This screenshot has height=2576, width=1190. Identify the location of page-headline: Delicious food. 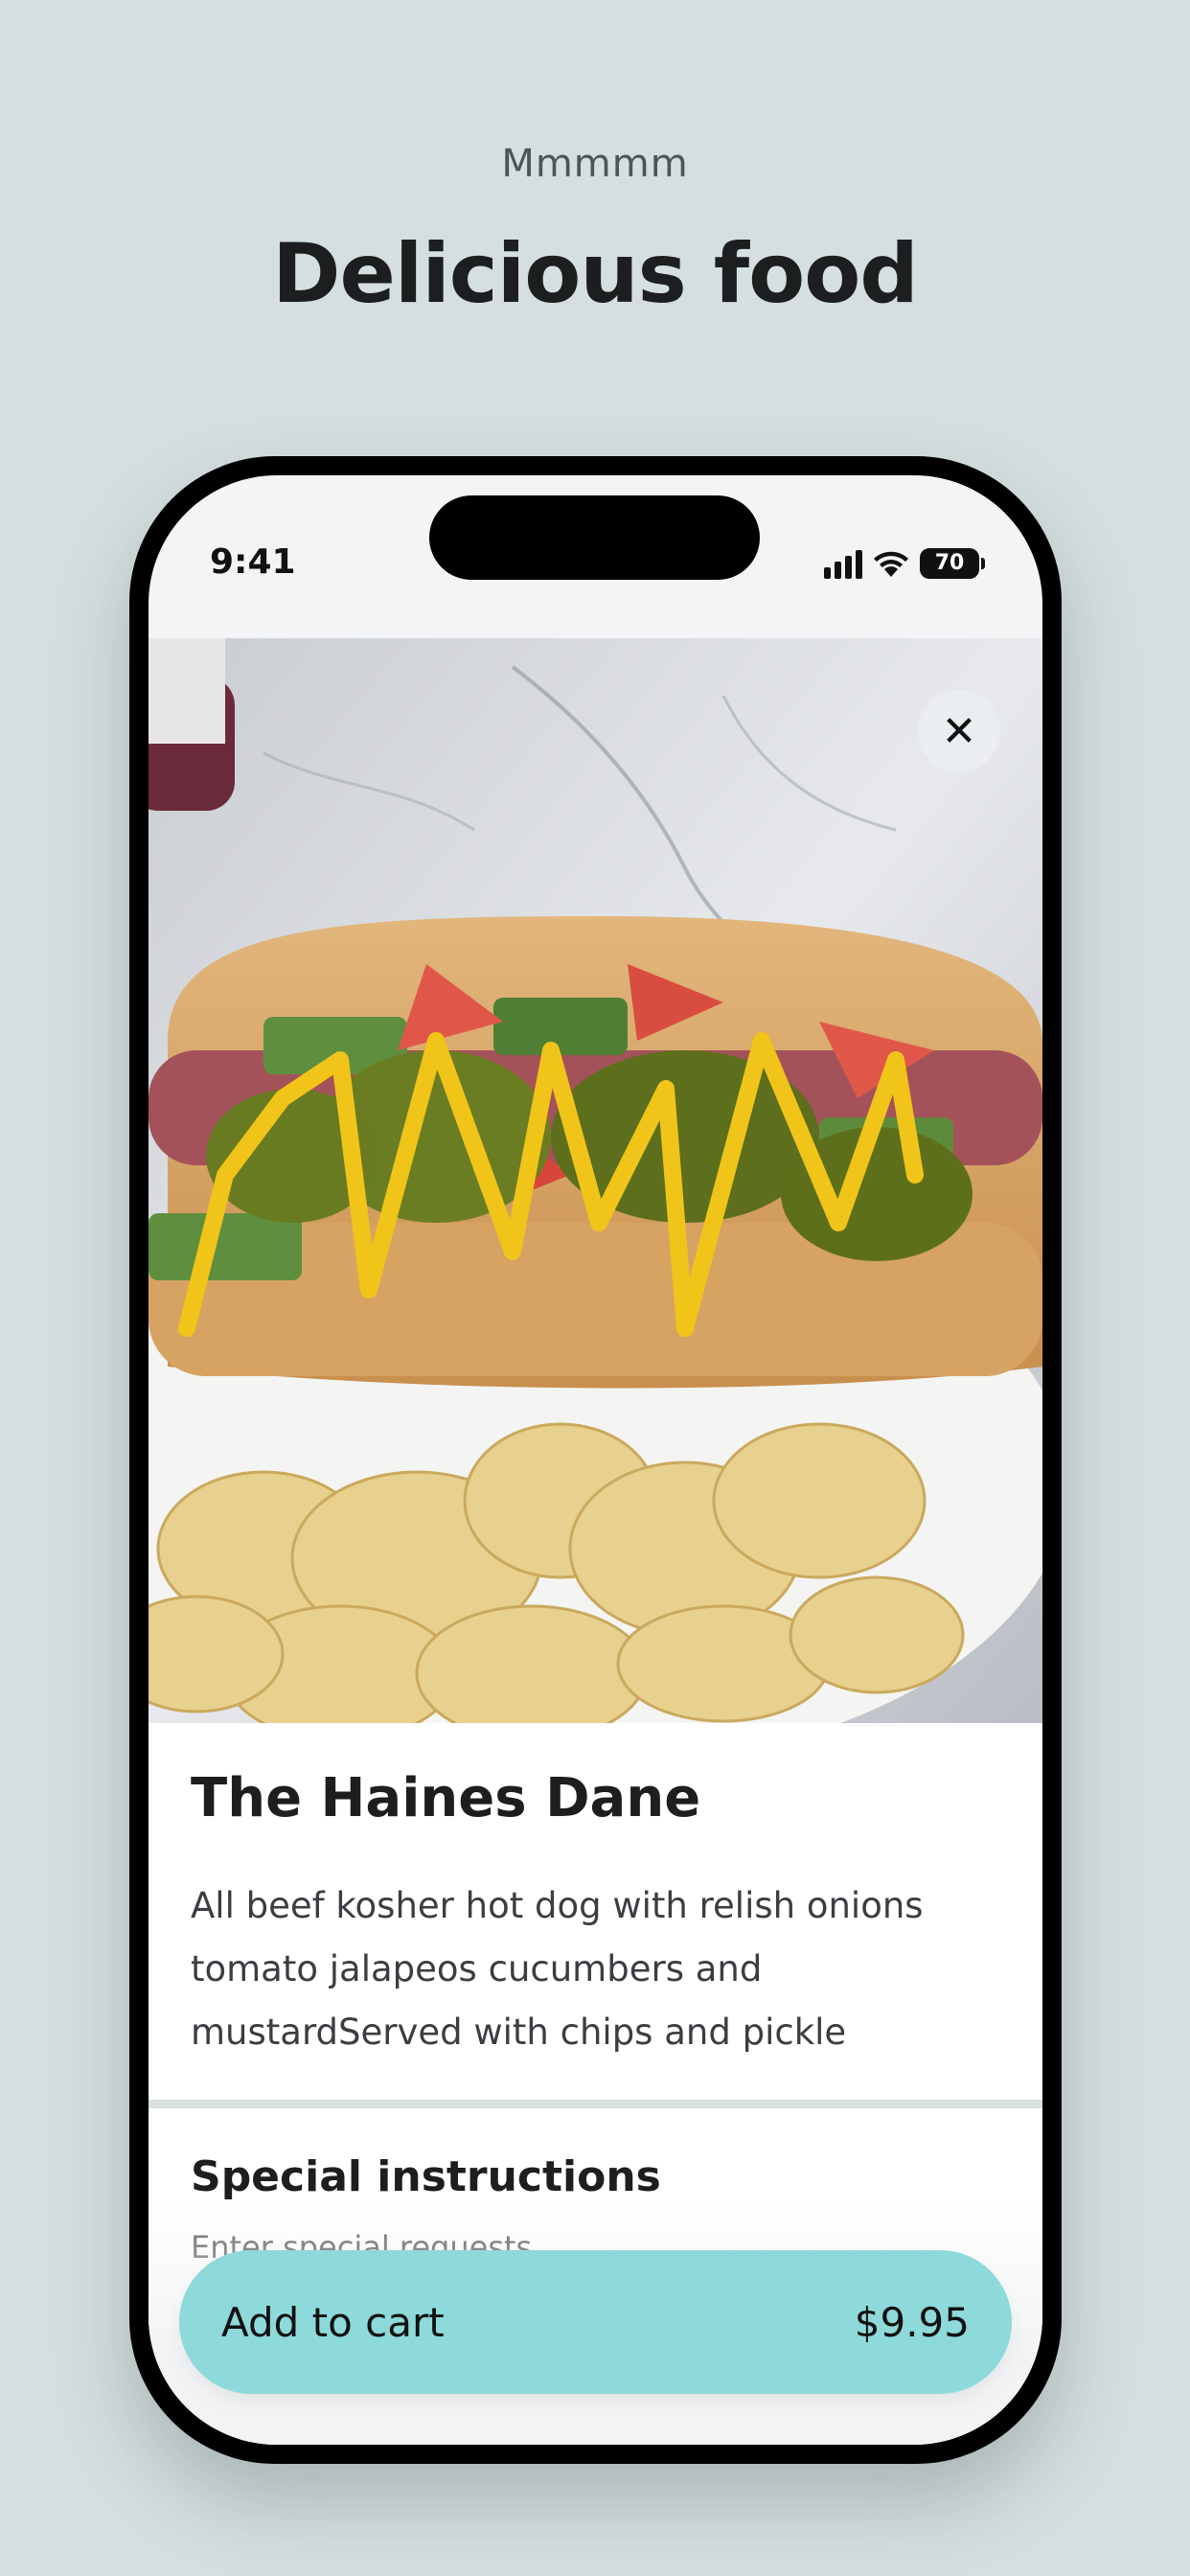
(595, 274).